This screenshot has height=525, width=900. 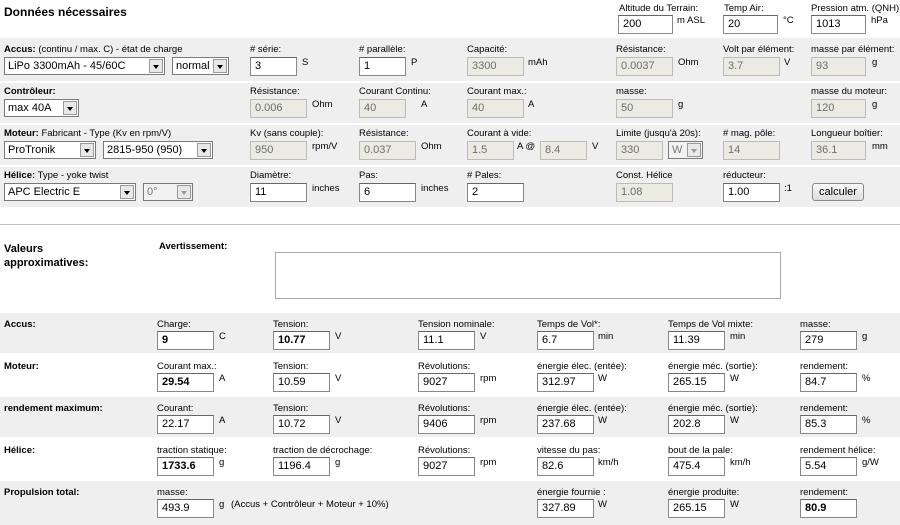 I want to click on controller-select: max 40A, so click(x=41, y=108).